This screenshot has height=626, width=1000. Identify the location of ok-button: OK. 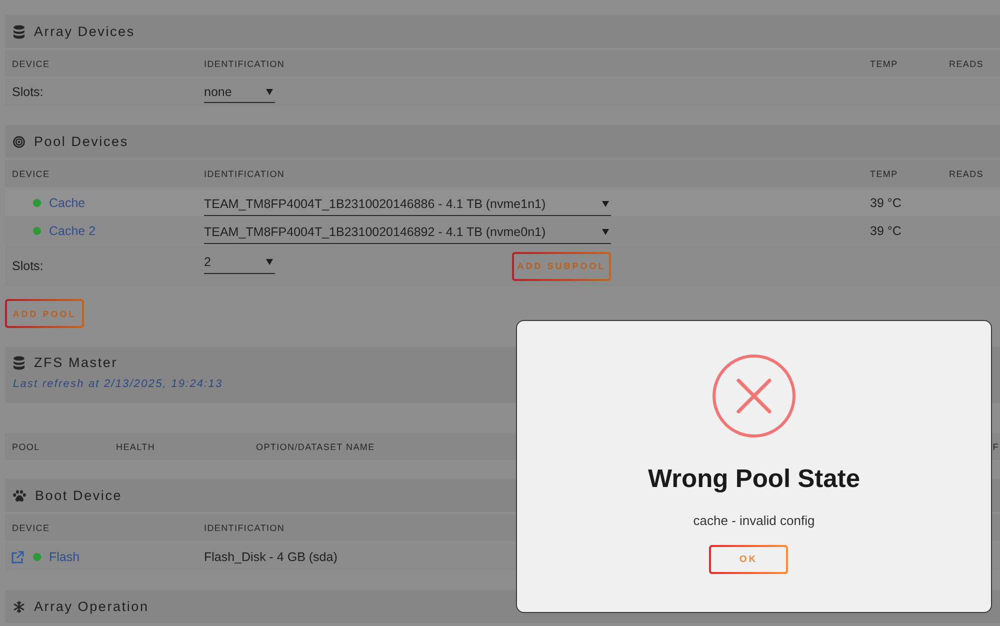
(748, 559).